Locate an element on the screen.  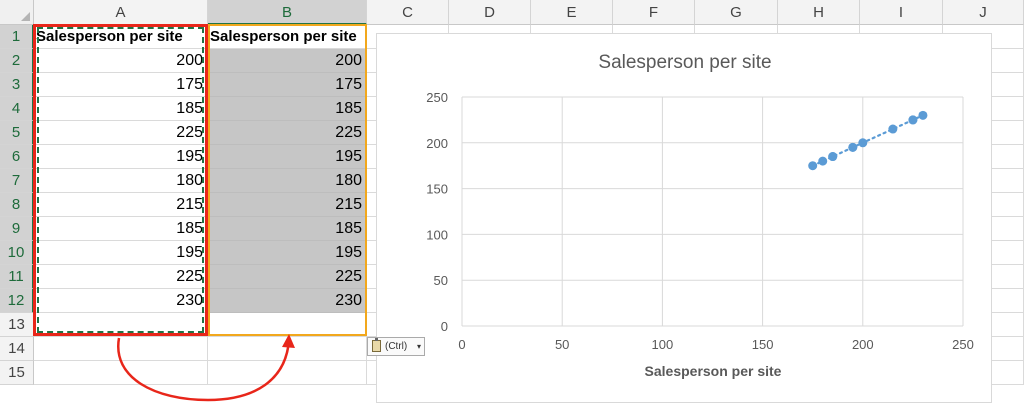
x-tick-label: 200 is located at coordinates (863, 344).